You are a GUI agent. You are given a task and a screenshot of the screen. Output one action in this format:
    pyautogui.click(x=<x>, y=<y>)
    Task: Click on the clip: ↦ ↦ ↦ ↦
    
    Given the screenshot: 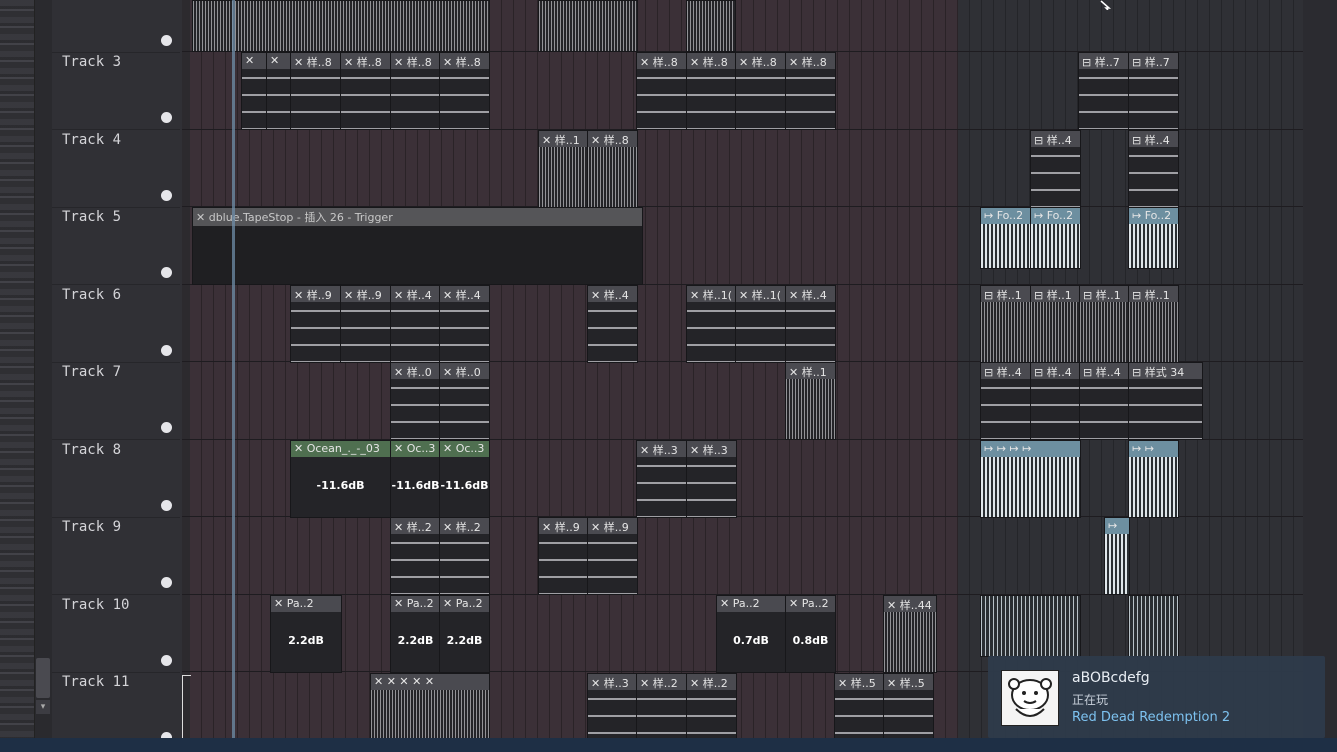 What is the action you would take?
    pyautogui.click(x=1030, y=479)
    